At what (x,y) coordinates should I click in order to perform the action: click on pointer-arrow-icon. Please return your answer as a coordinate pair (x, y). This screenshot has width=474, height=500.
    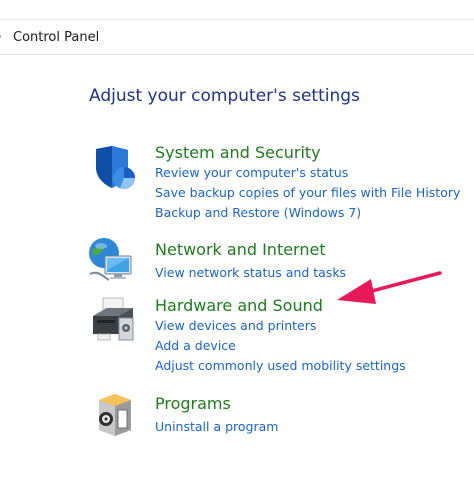
    Looking at the image, I should click on (389, 287).